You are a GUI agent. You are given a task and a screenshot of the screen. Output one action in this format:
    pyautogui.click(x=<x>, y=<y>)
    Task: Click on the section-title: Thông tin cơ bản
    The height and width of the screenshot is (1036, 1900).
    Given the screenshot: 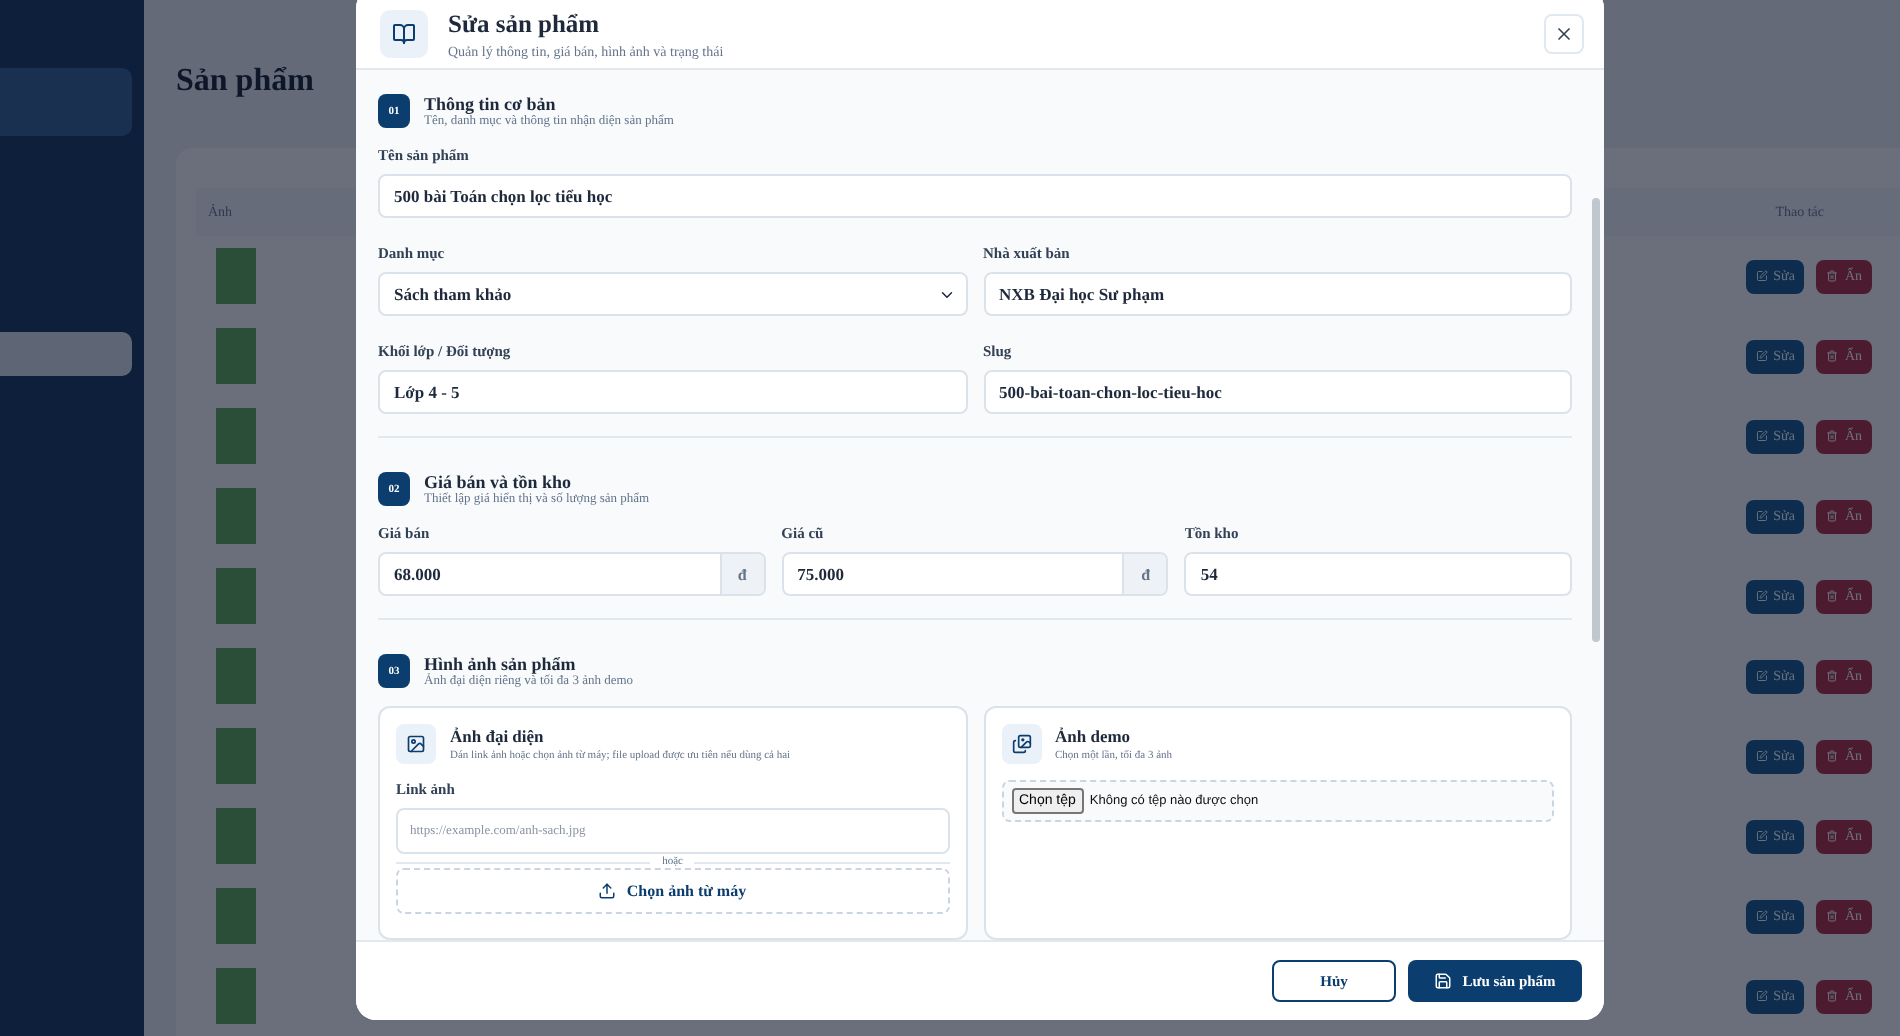 What is the action you would take?
    pyautogui.click(x=491, y=104)
    